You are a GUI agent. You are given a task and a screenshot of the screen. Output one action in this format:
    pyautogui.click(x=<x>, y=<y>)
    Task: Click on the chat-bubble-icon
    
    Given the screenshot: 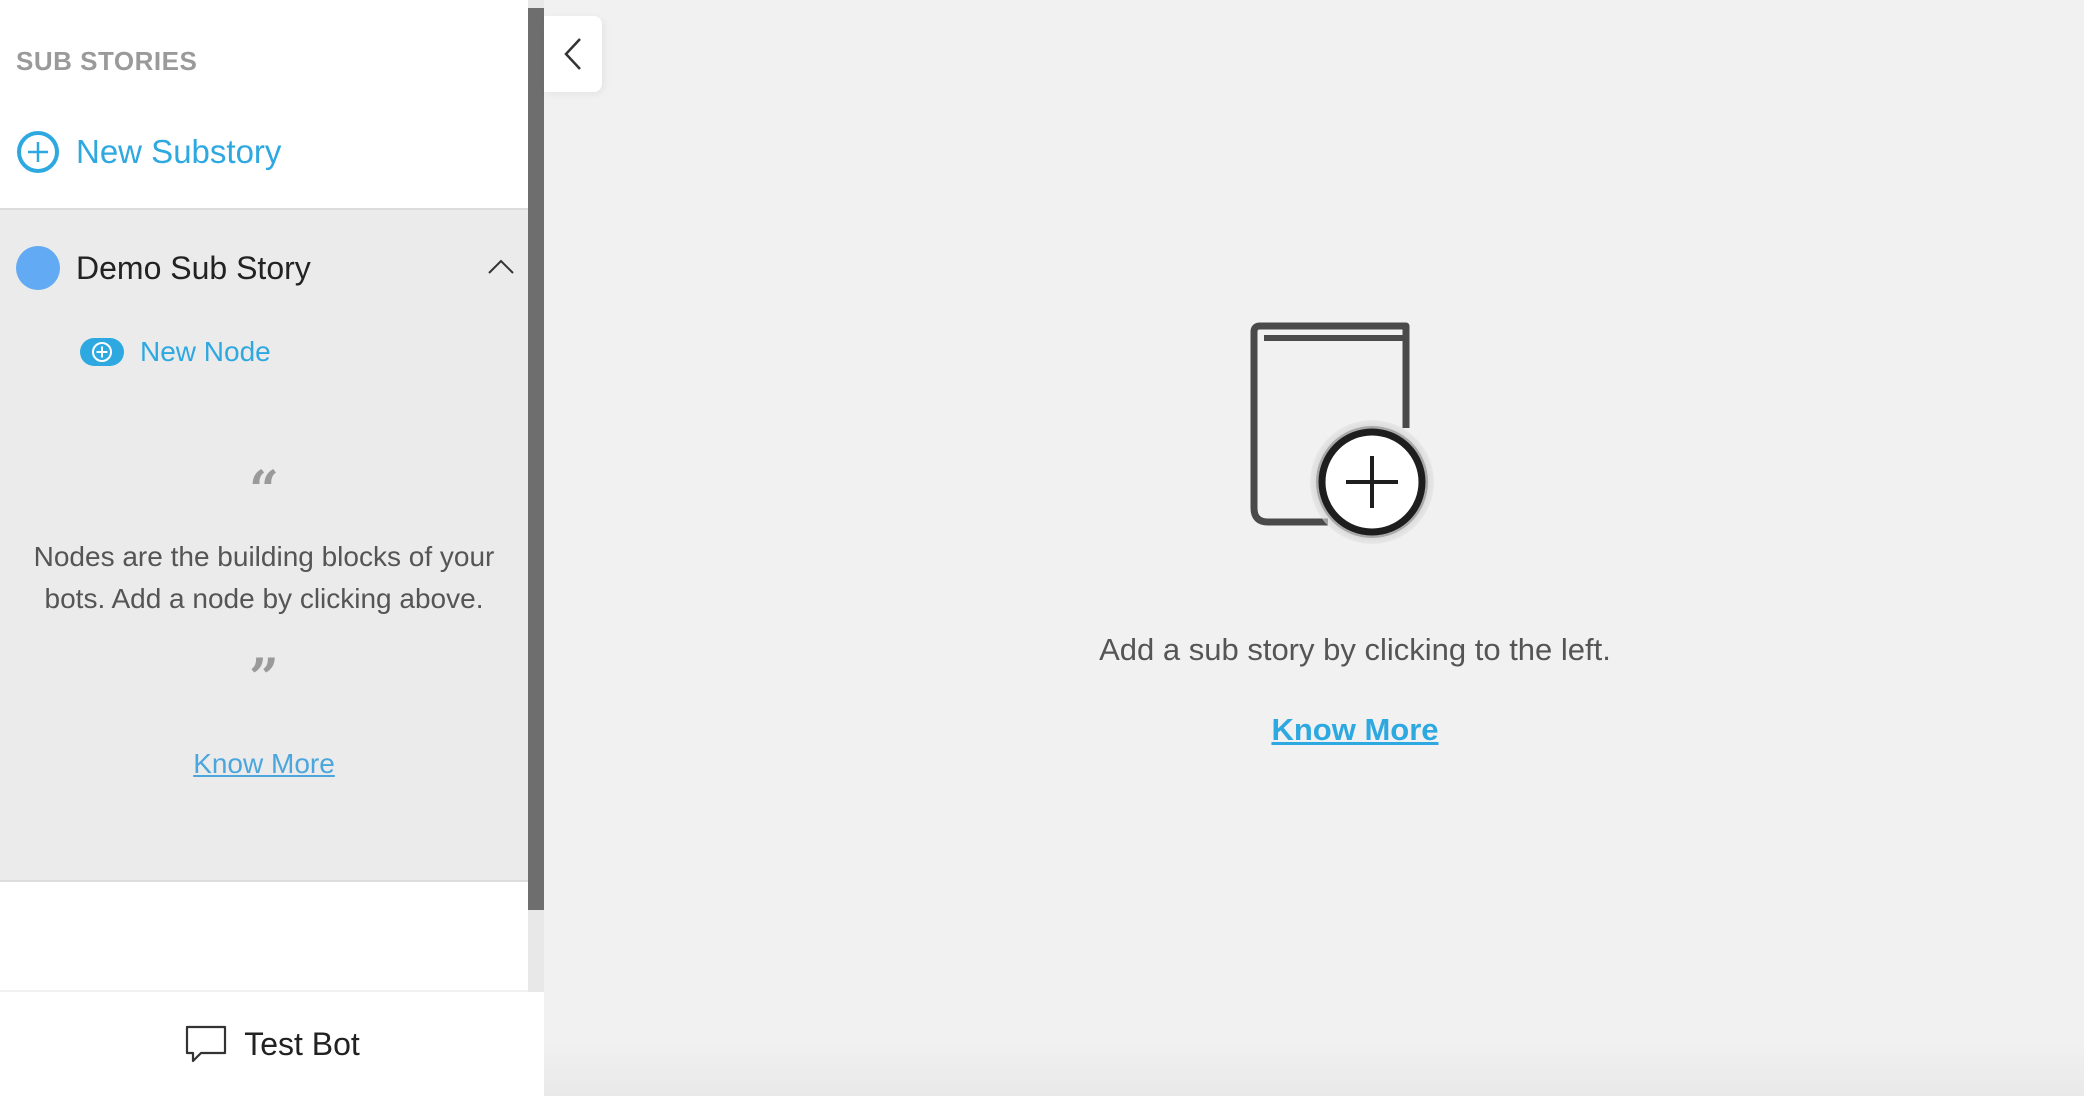 What is the action you would take?
    pyautogui.click(x=206, y=1044)
    